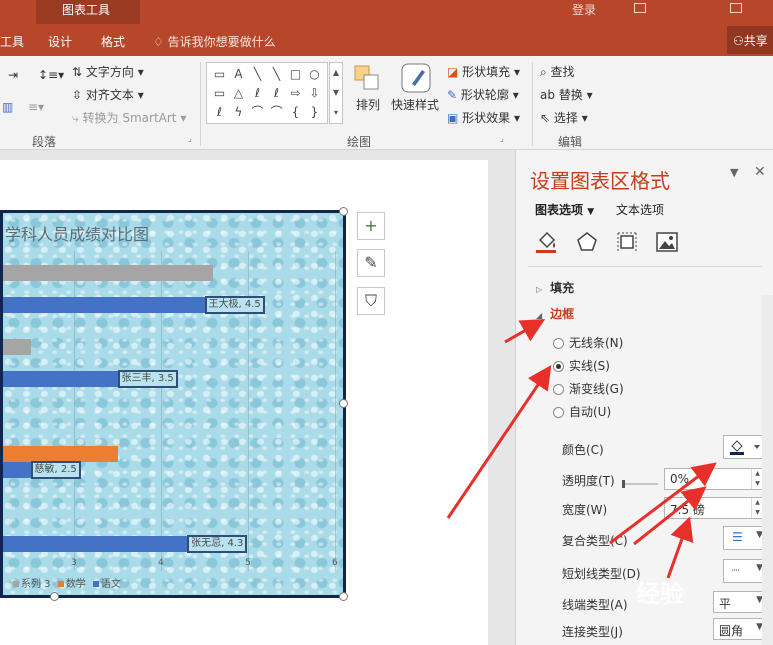  Describe the element at coordinates (581, 449) in the screenshot. I see `annotation-arrows` at that location.